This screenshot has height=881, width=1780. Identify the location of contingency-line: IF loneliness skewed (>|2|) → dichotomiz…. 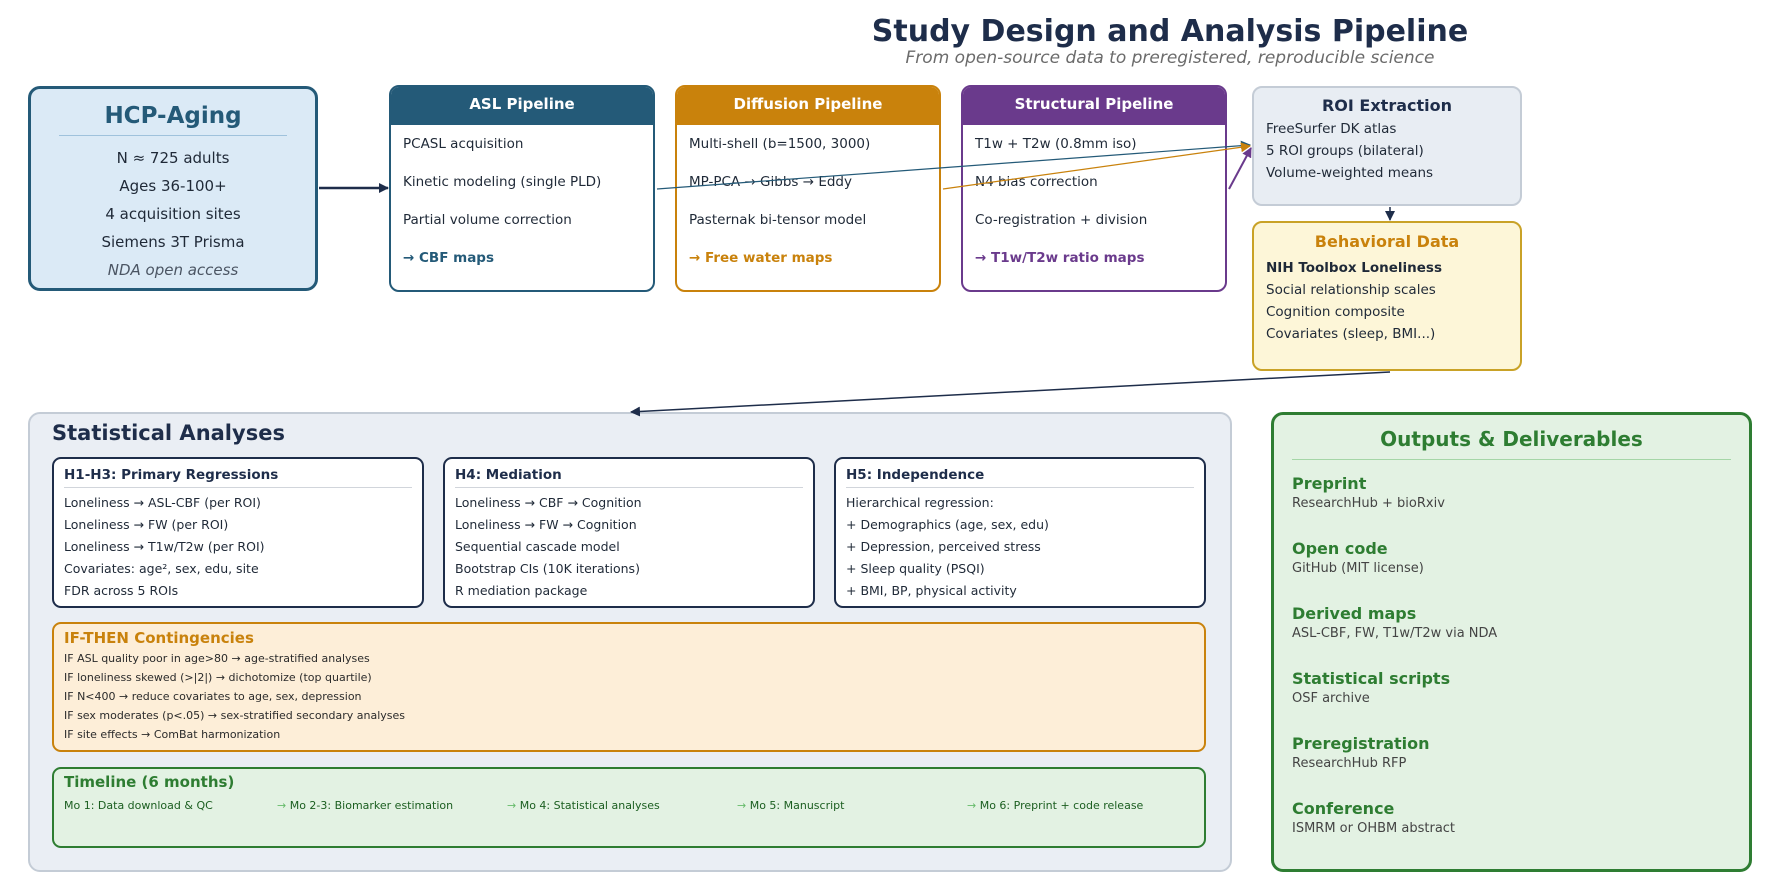
(218, 677).